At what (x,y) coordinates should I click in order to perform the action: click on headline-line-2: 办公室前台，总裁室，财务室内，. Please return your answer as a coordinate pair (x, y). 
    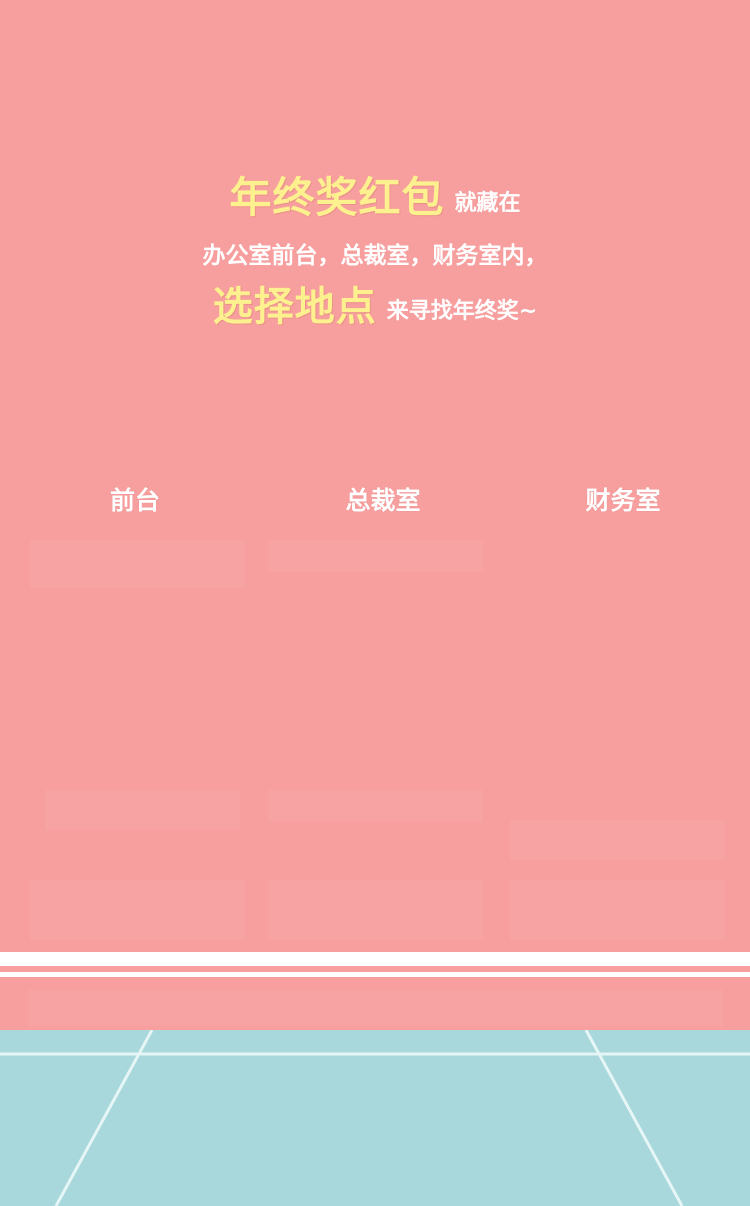
    Looking at the image, I should click on (375, 253).